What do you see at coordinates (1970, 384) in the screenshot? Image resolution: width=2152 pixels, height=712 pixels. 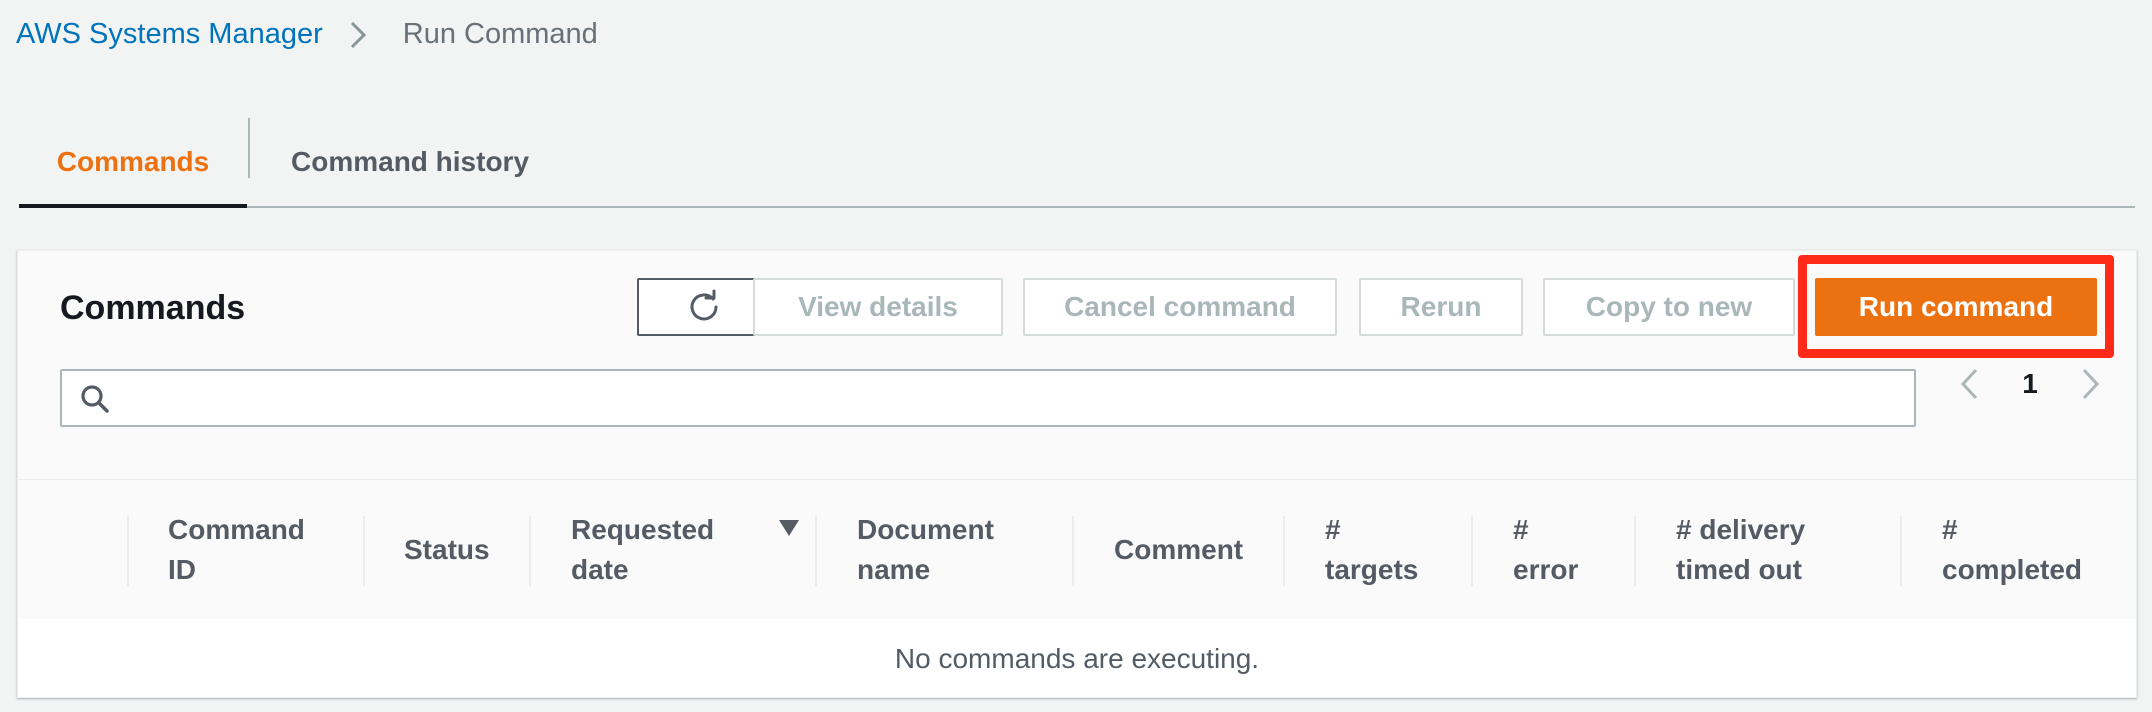 I see `chevron-left-icon` at bounding box center [1970, 384].